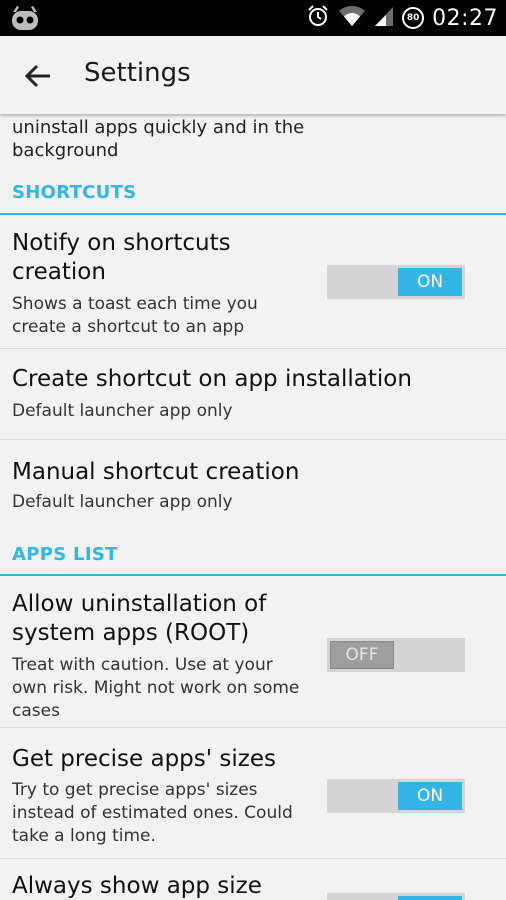  What do you see at coordinates (465, 18) in the screenshot?
I see `status-time: 02:27` at bounding box center [465, 18].